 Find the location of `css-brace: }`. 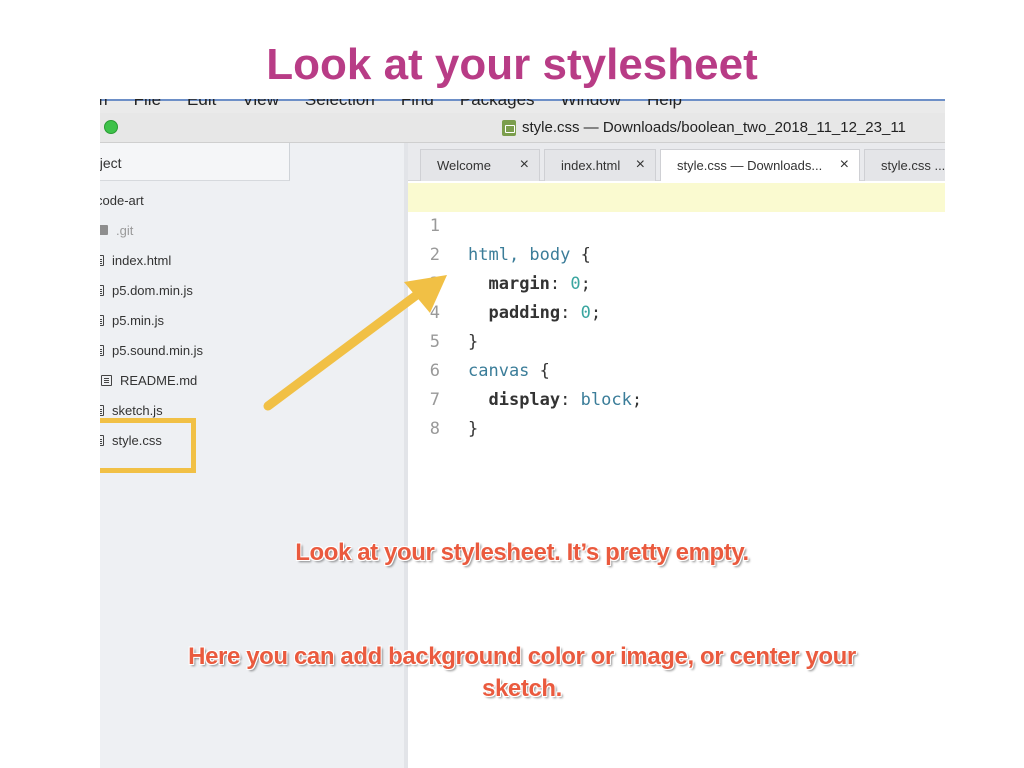

css-brace: } is located at coordinates (473, 429).